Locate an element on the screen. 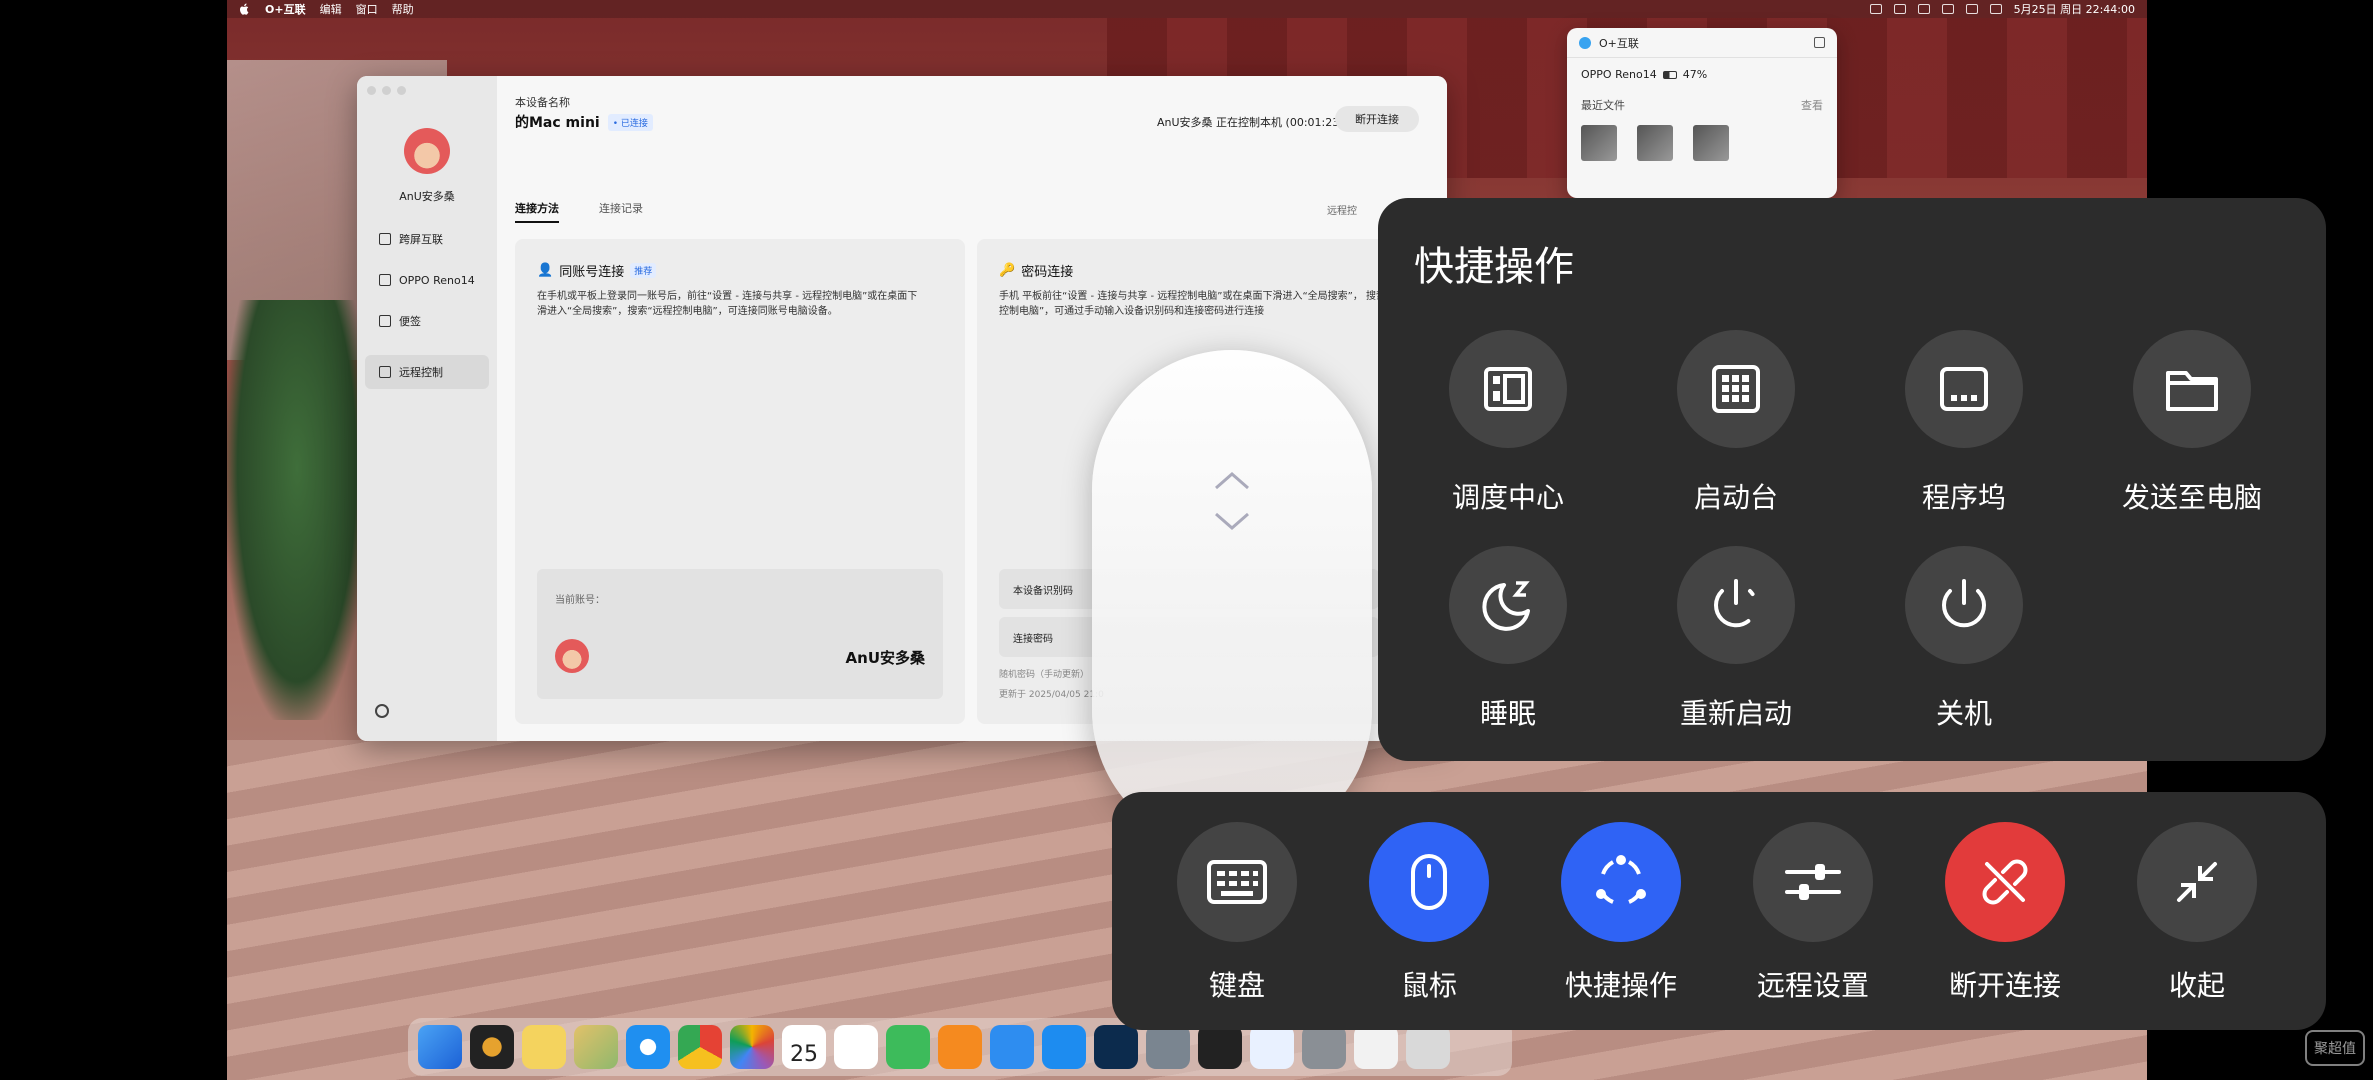 This screenshot has width=2373, height=1080. send-to-computer-button: 发送至电脑 is located at coordinates (2192, 422).